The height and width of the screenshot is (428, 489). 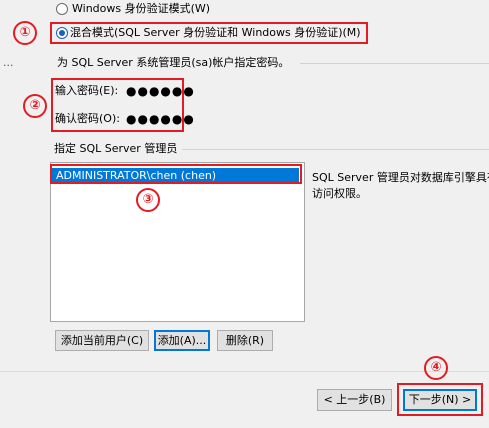 What do you see at coordinates (394, 63) in the screenshot?
I see `sa-group-divider` at bounding box center [394, 63].